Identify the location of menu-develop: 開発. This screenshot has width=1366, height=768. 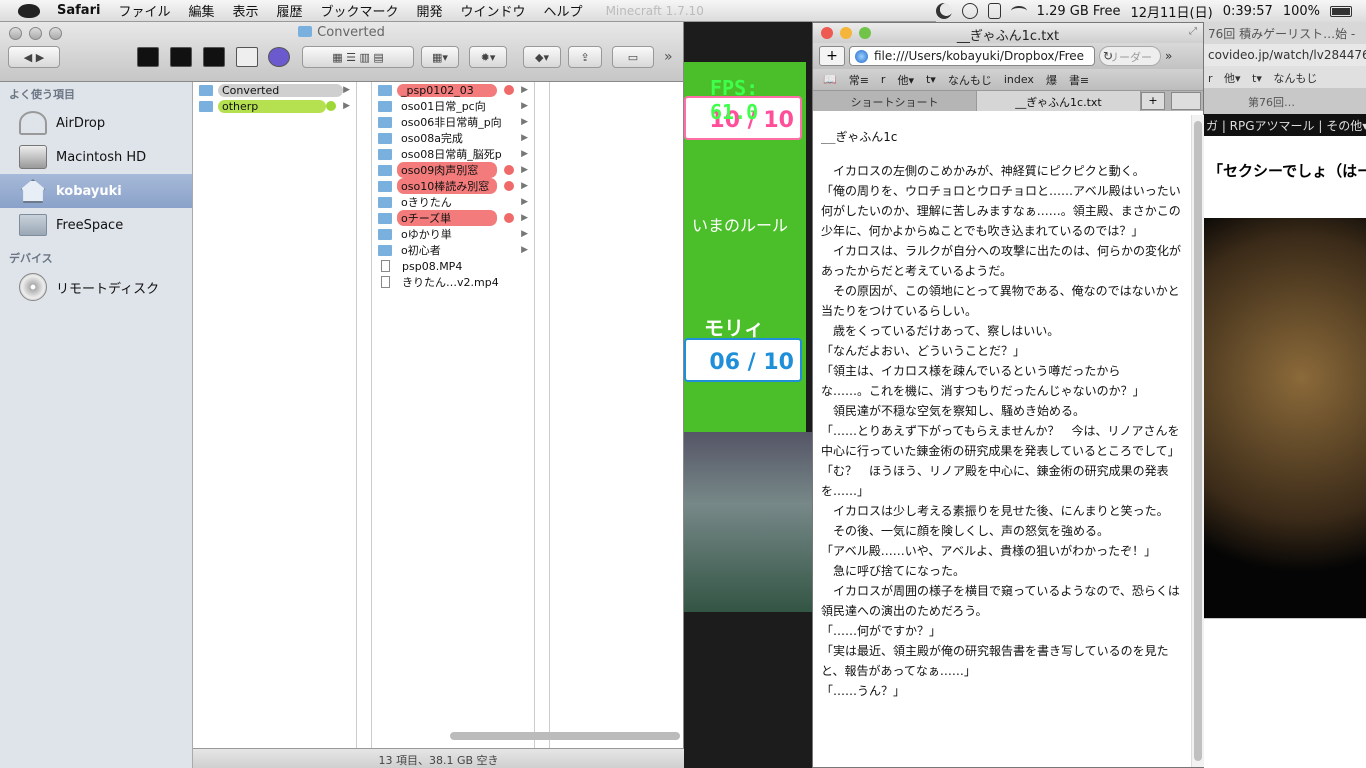
(430, 10).